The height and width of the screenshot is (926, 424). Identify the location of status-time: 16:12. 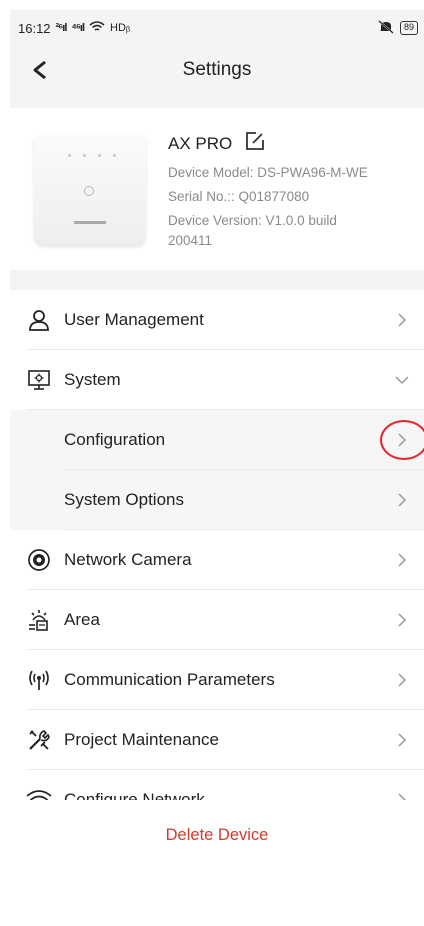
(34, 28).